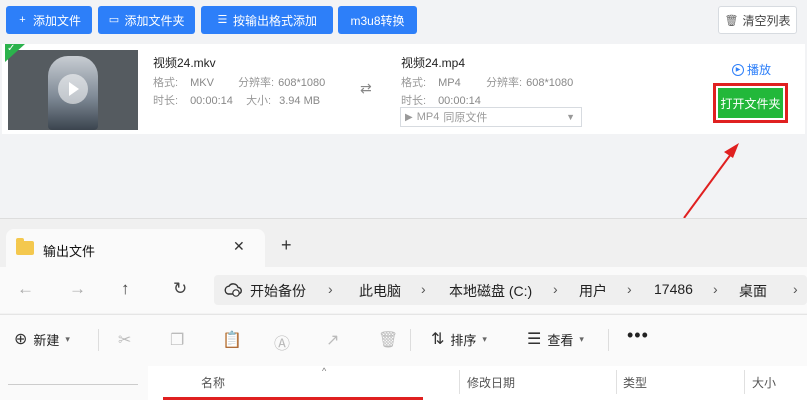  Describe the element at coordinates (232, 340) in the screenshot. I see `paste-icon: 📋` at that location.